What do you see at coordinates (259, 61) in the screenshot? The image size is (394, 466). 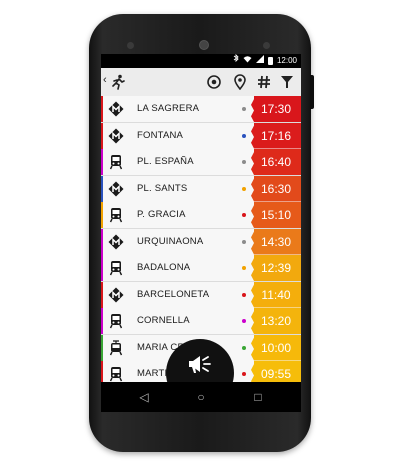 I see `signal-icon` at bounding box center [259, 61].